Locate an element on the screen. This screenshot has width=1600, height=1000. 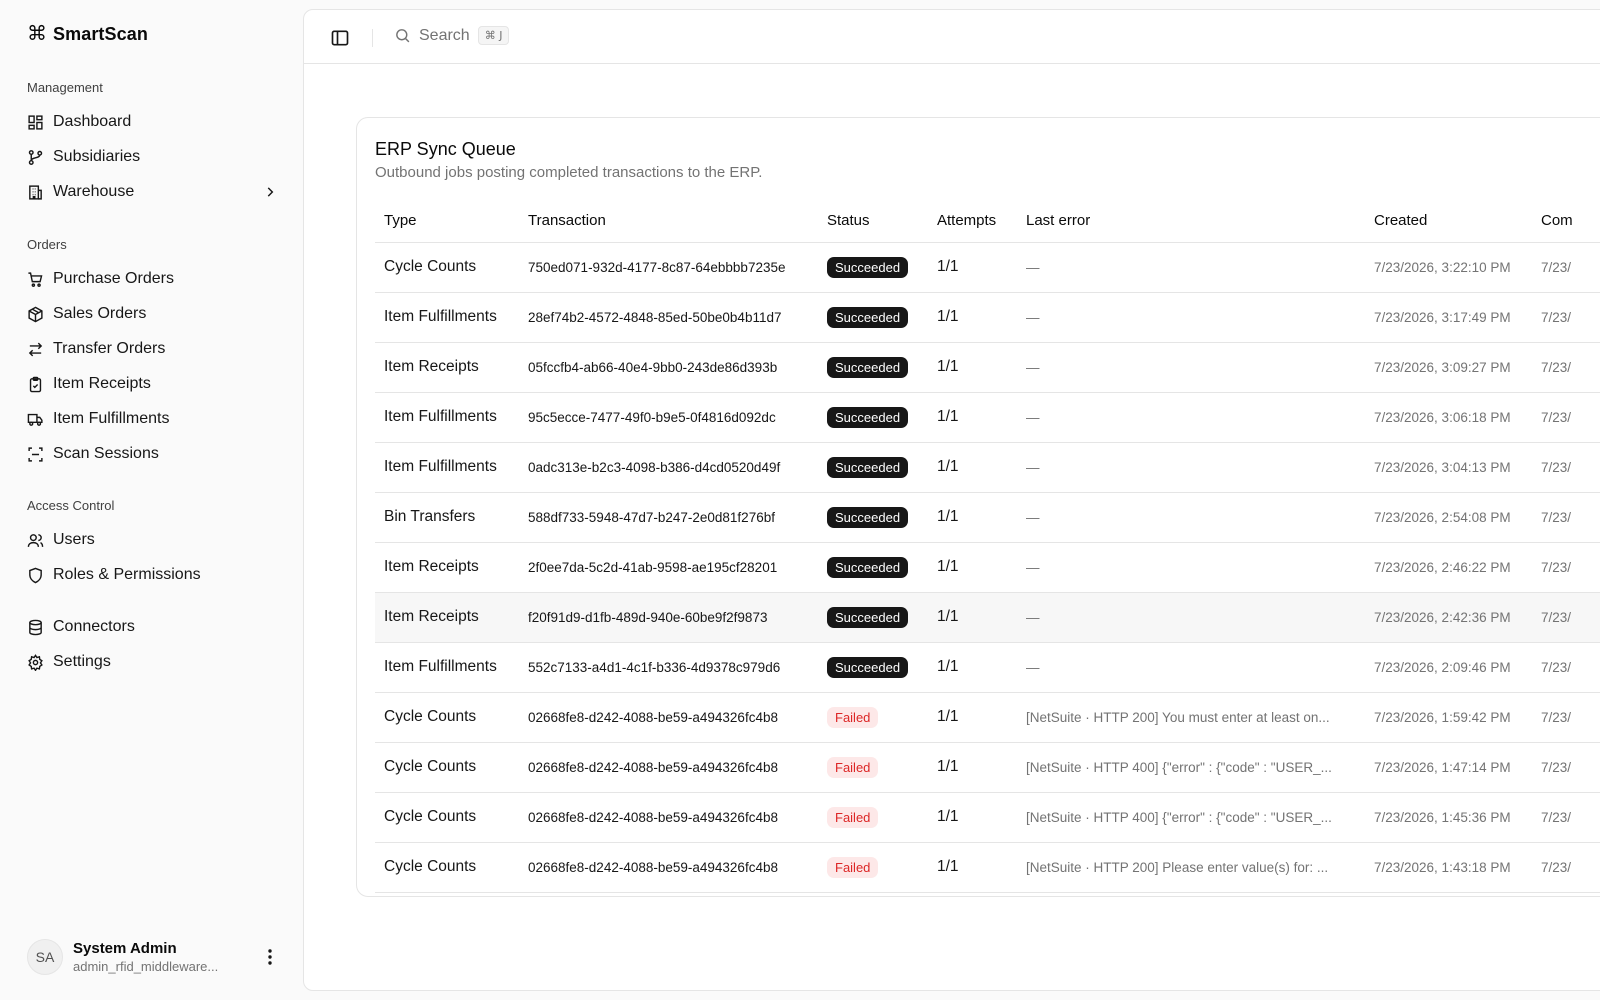
sidebar-item-roles-permissions: Roles & Permissions is located at coordinates (152, 575).